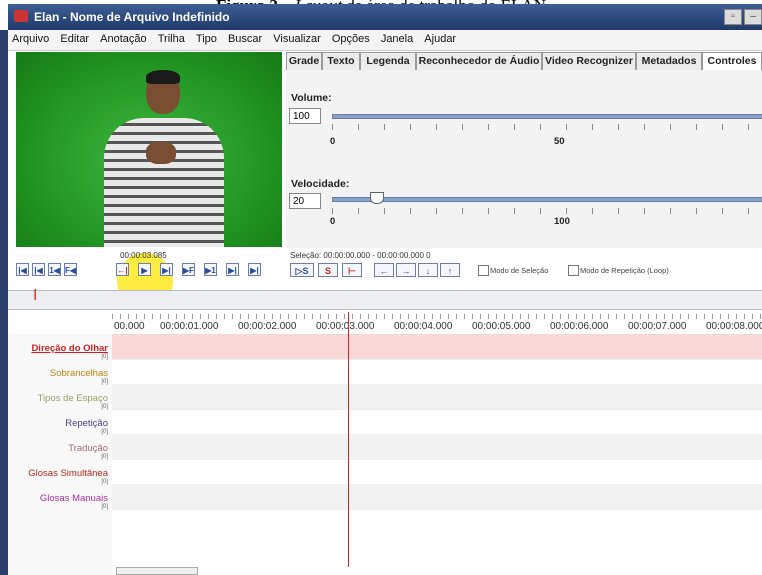 Image resolution: width=762 pixels, height=575 pixels. Describe the element at coordinates (385, 298) in the screenshot. I see `panel-splitter: I` at that location.